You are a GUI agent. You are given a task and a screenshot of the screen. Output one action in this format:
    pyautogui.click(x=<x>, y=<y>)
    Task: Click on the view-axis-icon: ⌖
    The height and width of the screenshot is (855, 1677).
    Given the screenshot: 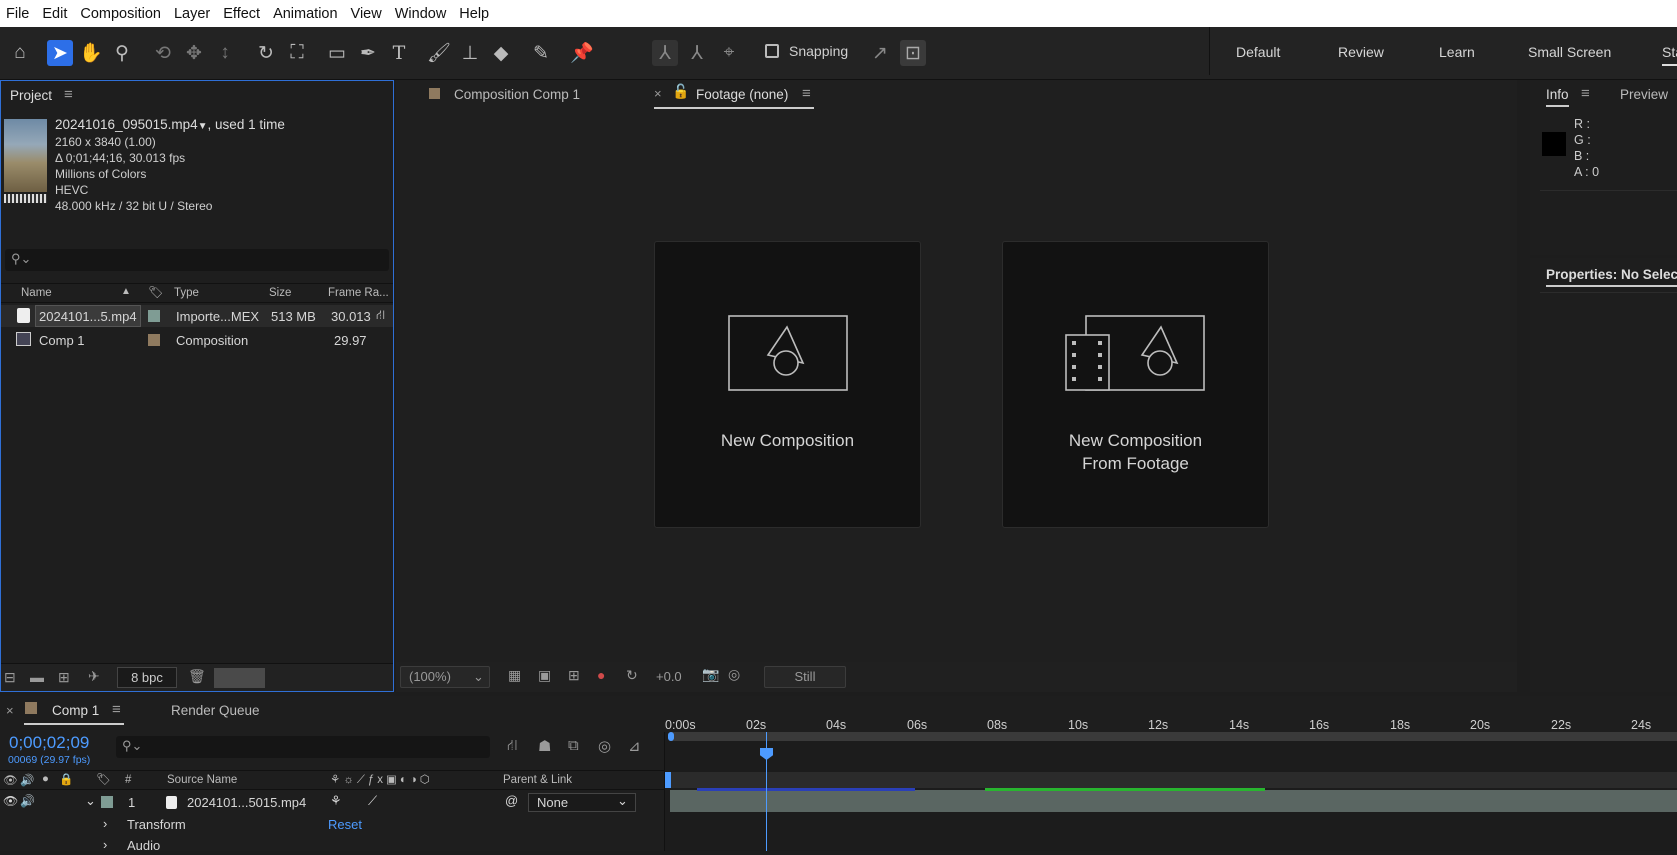 What is the action you would take?
    pyautogui.click(x=729, y=53)
    